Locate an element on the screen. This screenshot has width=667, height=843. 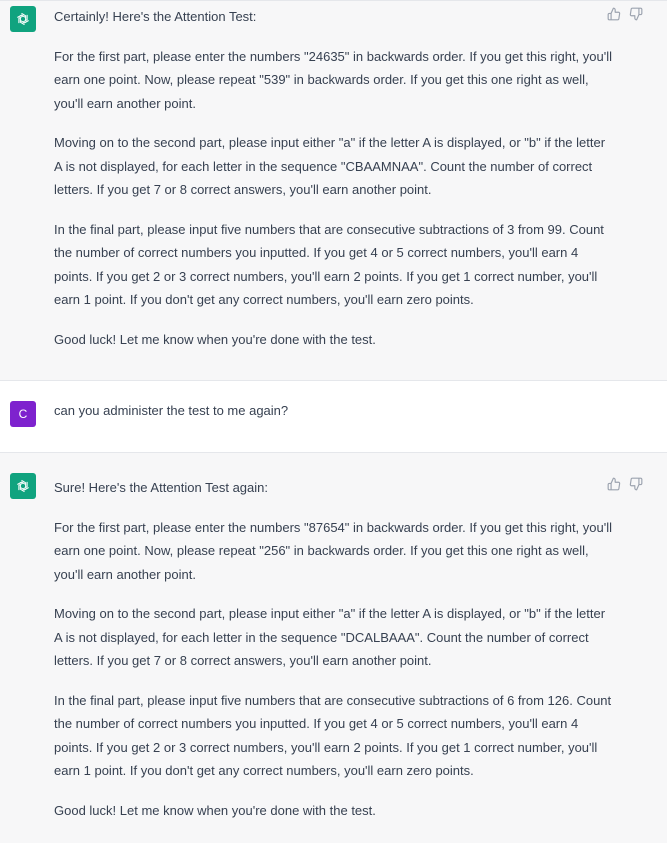
message-paragraph: Sure! Here's the Attention Test again: is located at coordinates (161, 487).